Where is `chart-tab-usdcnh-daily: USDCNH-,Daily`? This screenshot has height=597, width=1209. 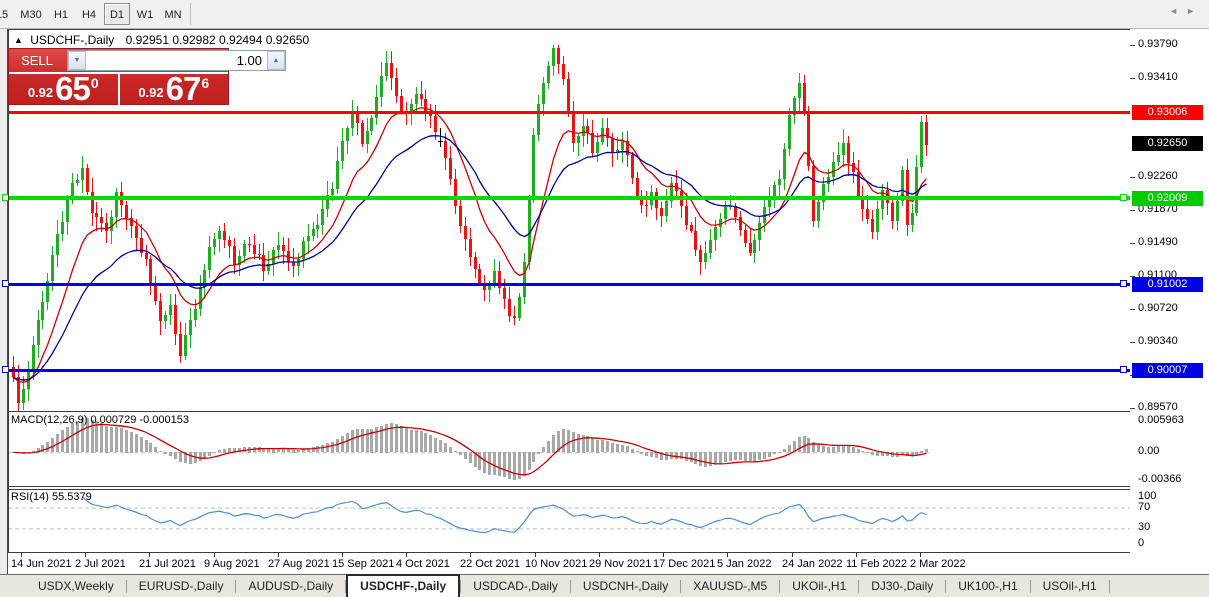 chart-tab-usdcnh-daily: USDCNH-,Daily is located at coordinates (625, 586).